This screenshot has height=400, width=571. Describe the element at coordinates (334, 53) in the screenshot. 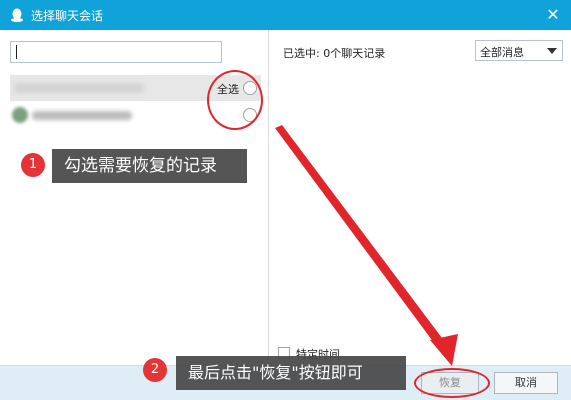

I see `selected-count: 已选中: 0个聊天记录` at that location.